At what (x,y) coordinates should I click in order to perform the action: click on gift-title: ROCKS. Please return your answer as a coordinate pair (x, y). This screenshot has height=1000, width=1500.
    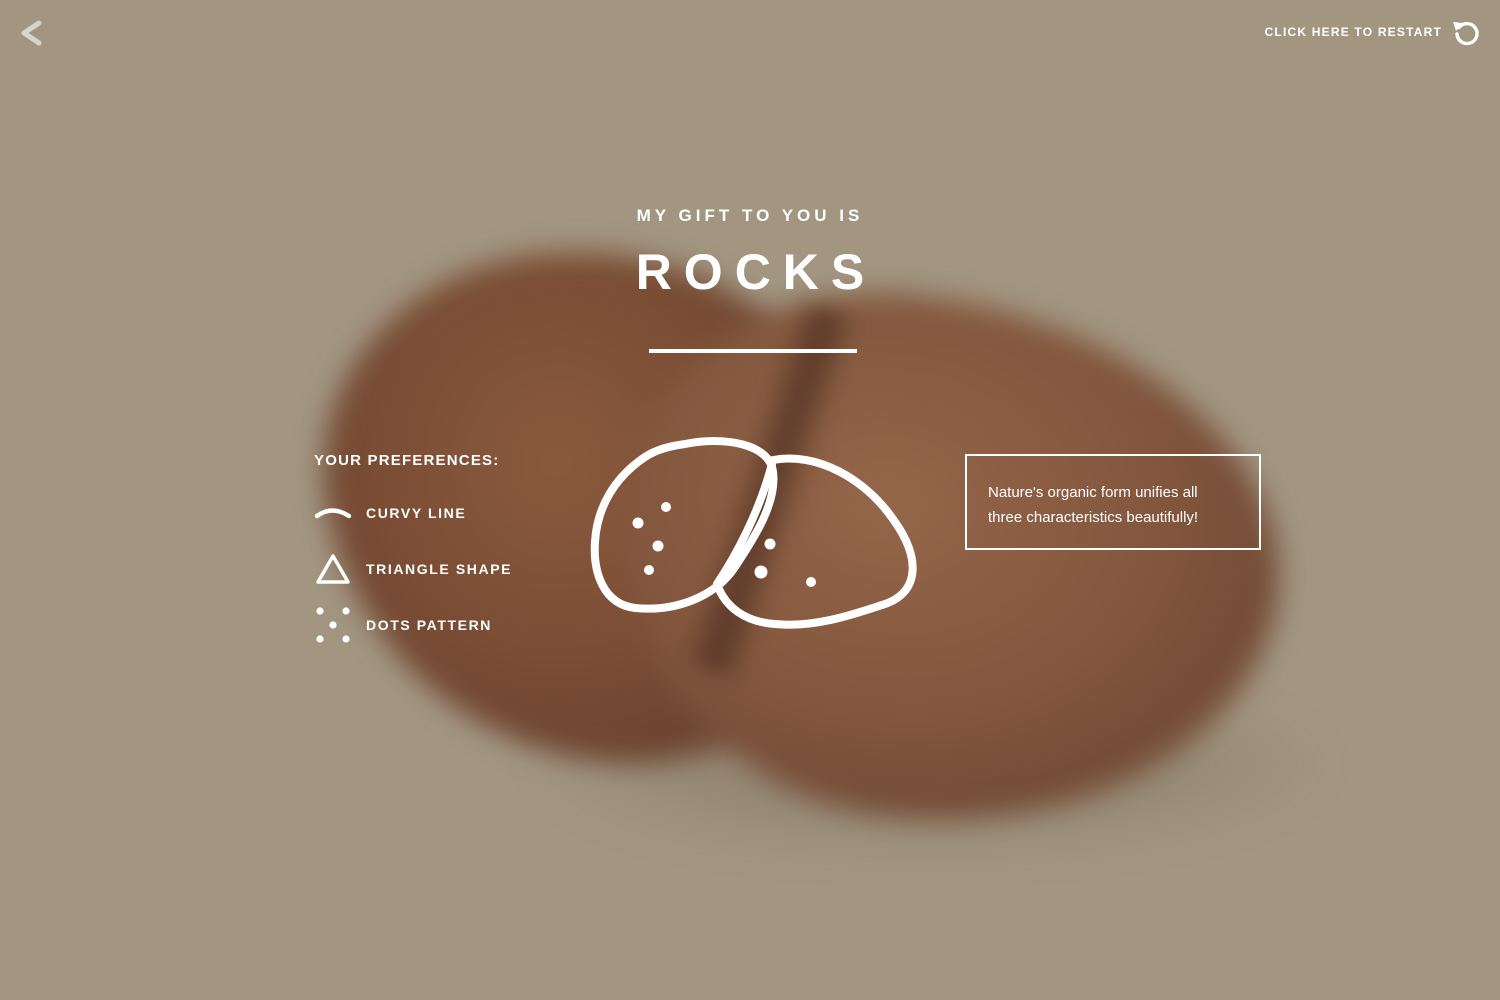
    Looking at the image, I should click on (756, 272).